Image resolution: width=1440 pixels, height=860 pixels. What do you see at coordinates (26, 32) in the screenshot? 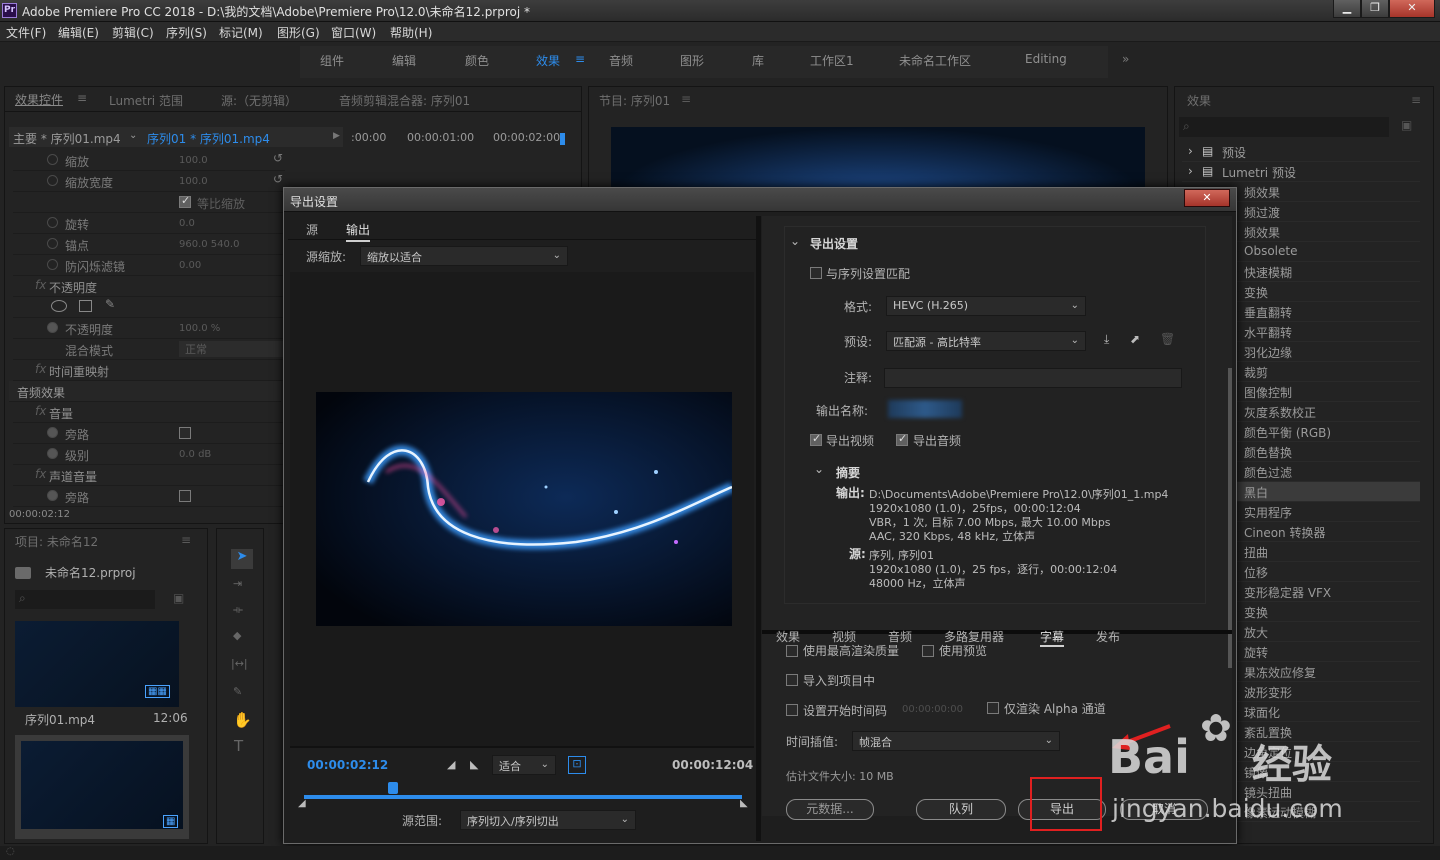
I see `menu-file: 文件(F)` at bounding box center [26, 32].